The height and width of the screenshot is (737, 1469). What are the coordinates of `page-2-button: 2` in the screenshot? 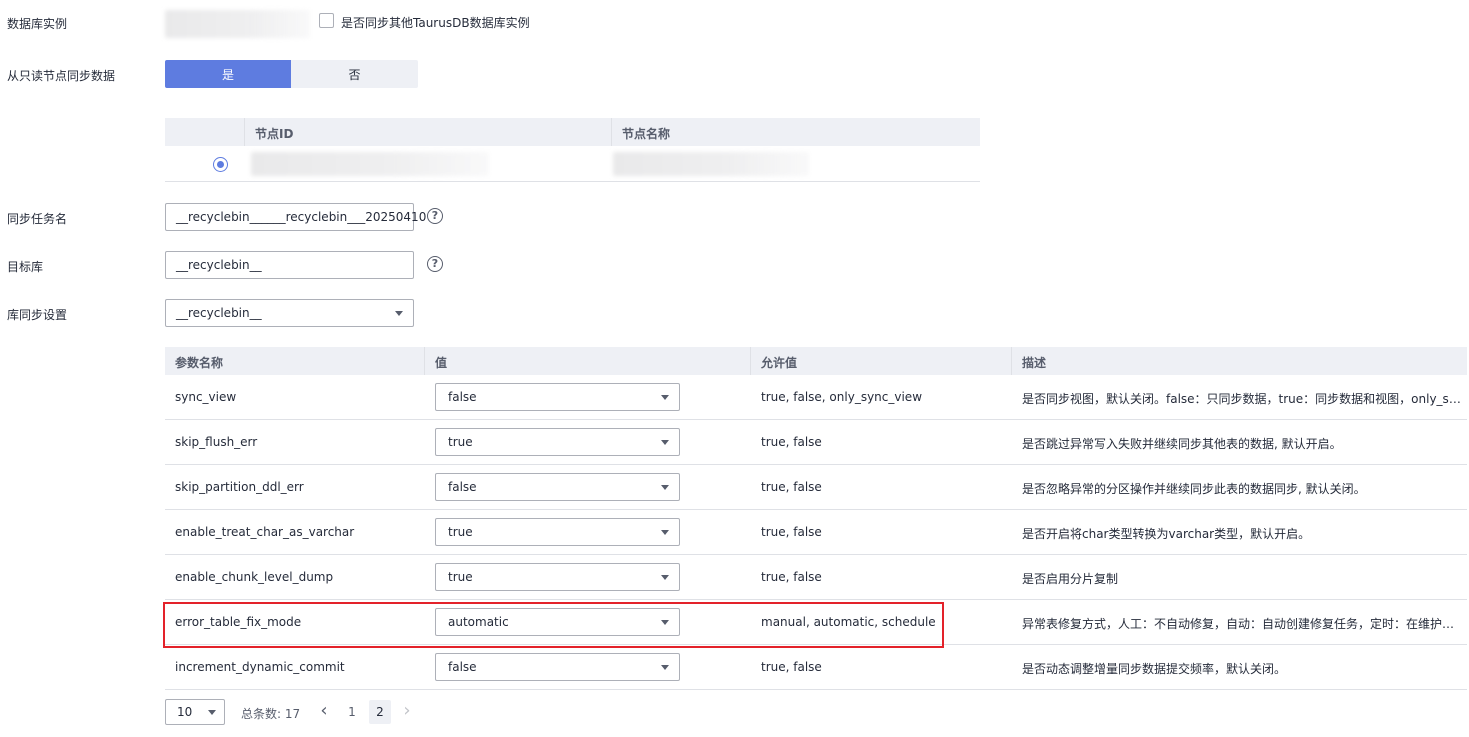 It's located at (380, 712).